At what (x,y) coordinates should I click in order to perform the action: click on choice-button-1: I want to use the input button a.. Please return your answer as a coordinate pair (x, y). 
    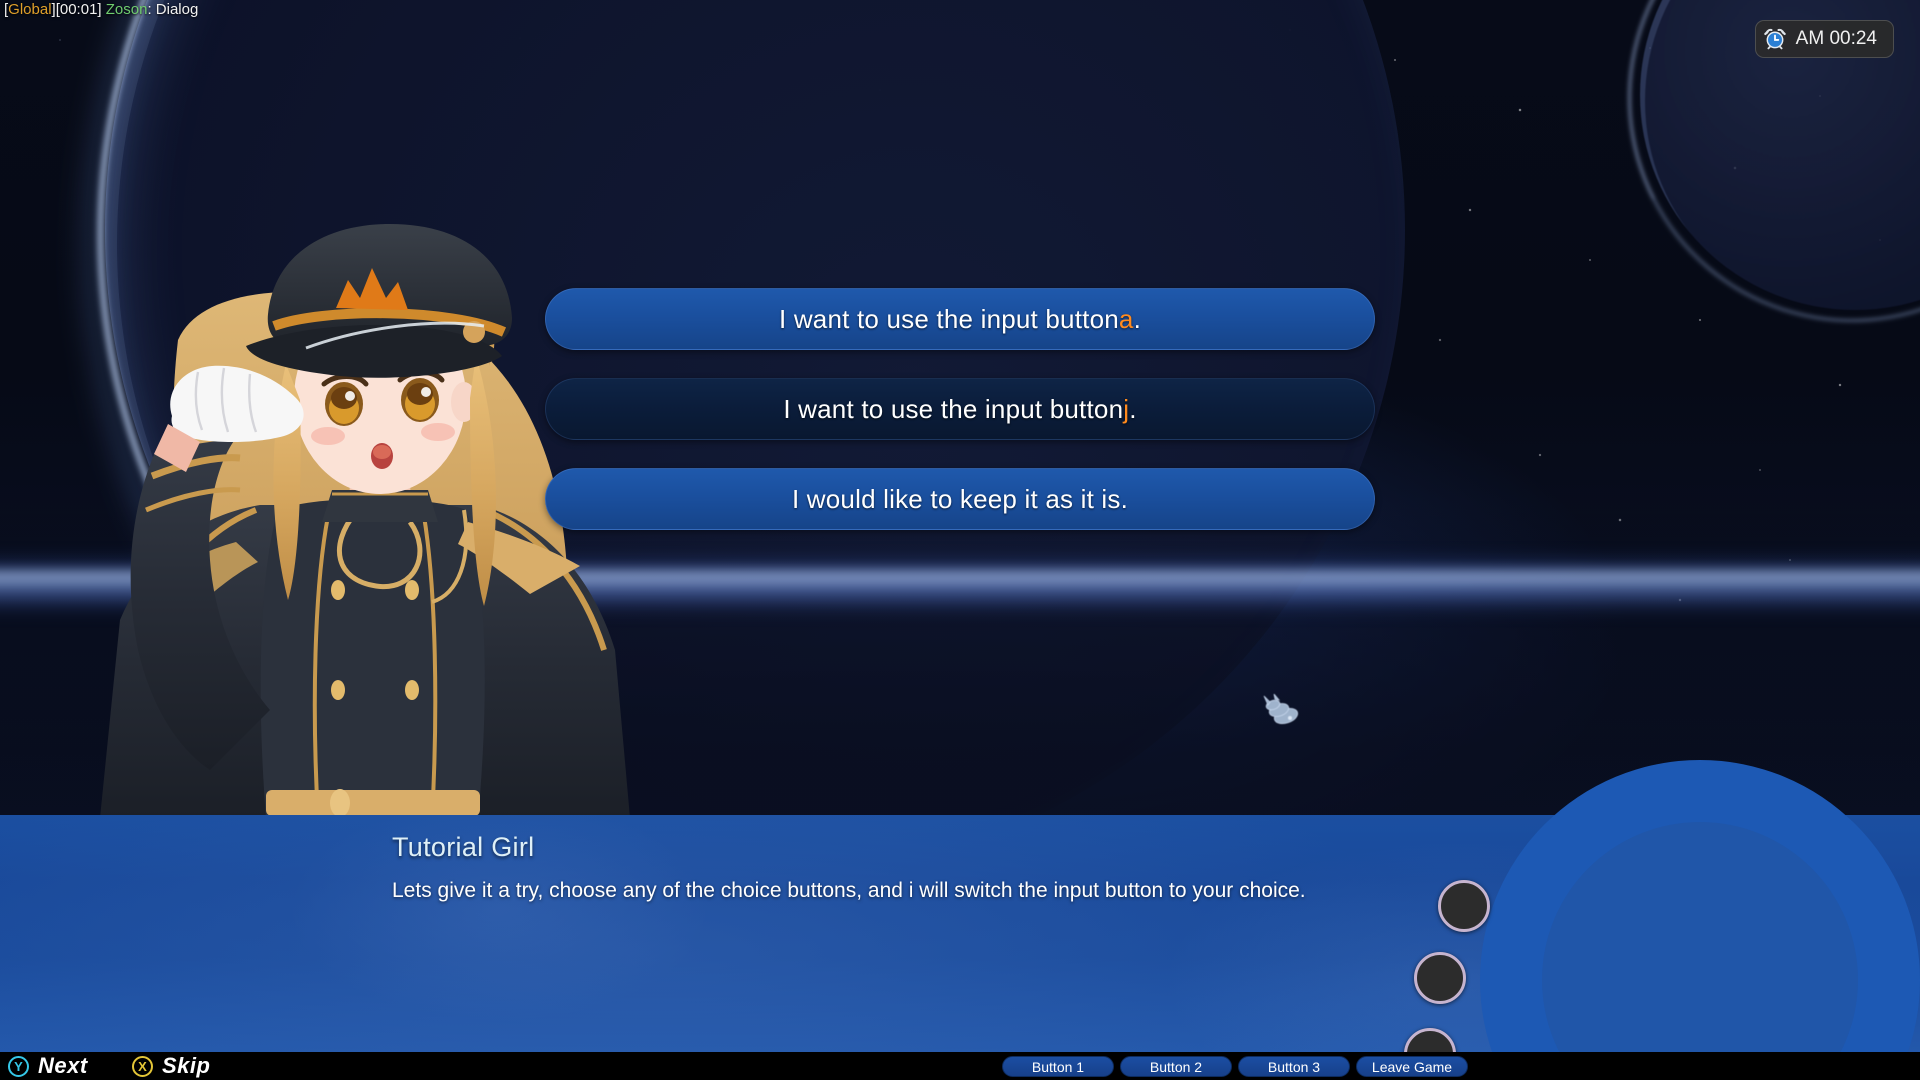
    Looking at the image, I should click on (960, 319).